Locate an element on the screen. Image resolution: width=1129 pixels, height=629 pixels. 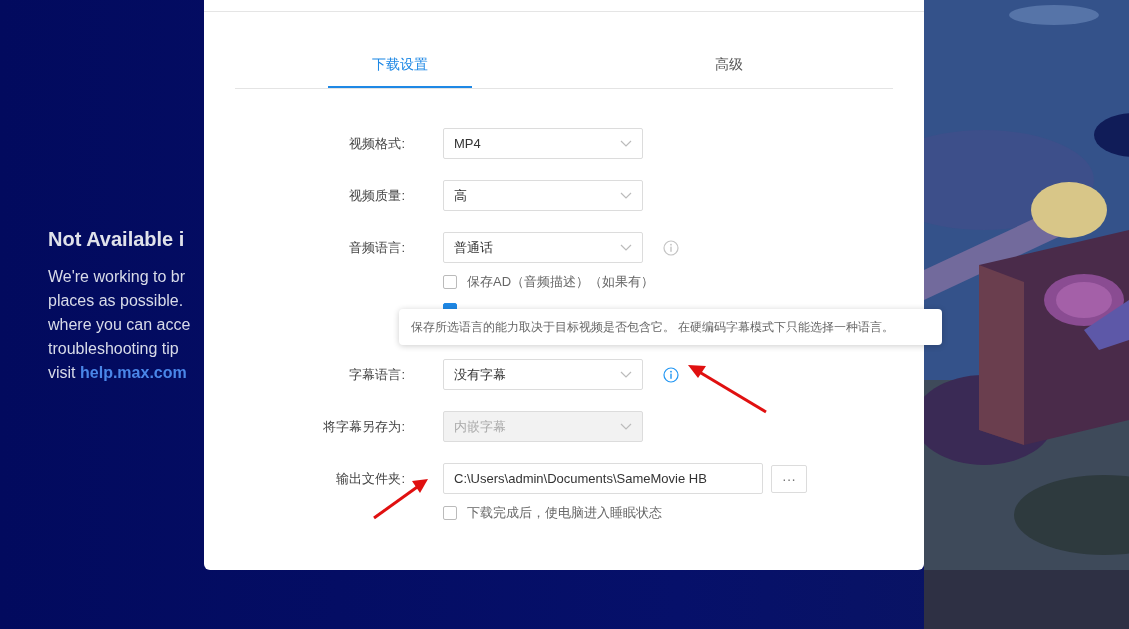
checkbox-label: 保存AD（音频描述）（如果有） is located at coordinates (561, 282).